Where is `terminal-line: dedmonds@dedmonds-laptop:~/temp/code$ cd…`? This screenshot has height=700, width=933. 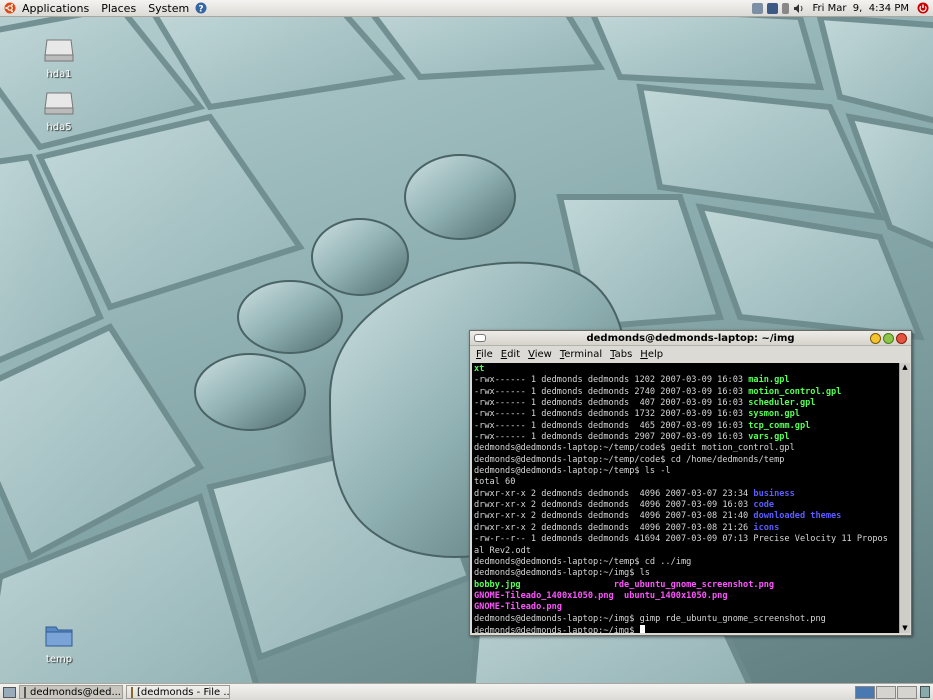 terminal-line: dedmonds@dedmonds-laptop:~/temp/code$ cd… is located at coordinates (685, 460).